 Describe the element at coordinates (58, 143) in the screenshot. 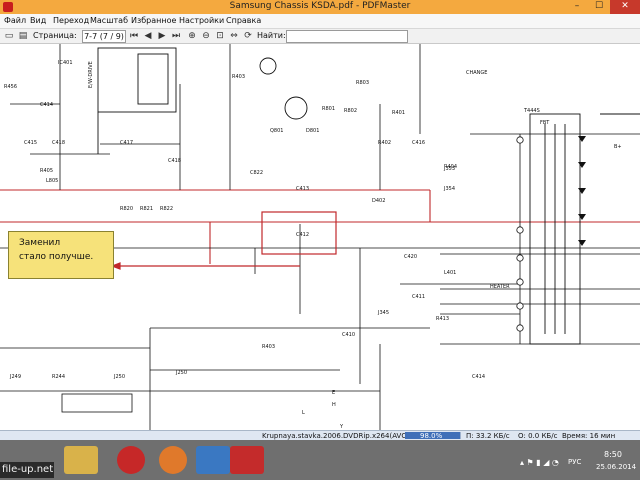

I see `label-c418: C418` at that location.